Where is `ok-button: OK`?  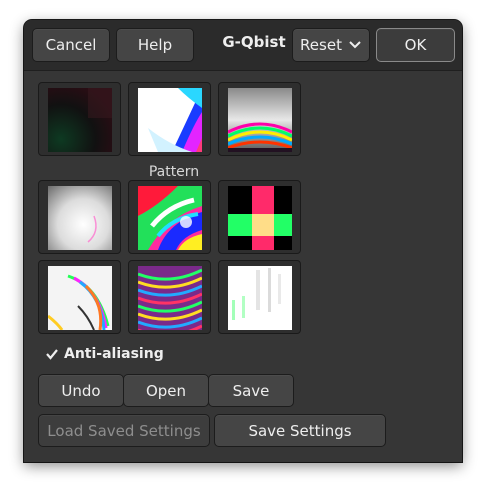 ok-button: OK is located at coordinates (415, 45).